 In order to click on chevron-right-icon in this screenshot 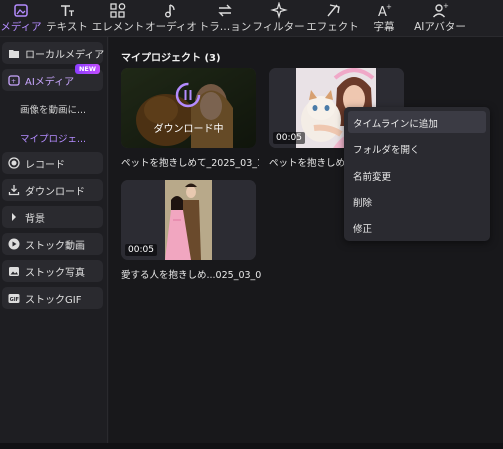, I will do `click(14, 217)`.